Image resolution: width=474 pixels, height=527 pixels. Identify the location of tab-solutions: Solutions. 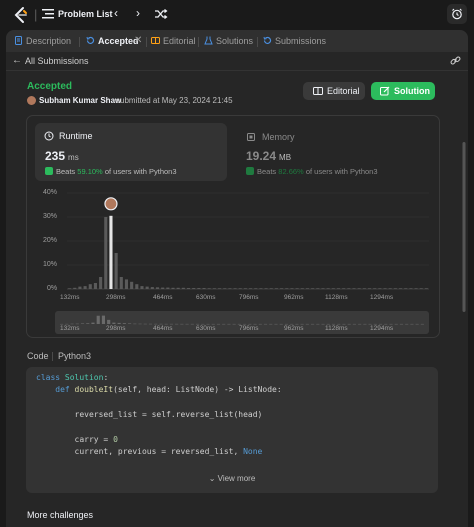
(228, 41).